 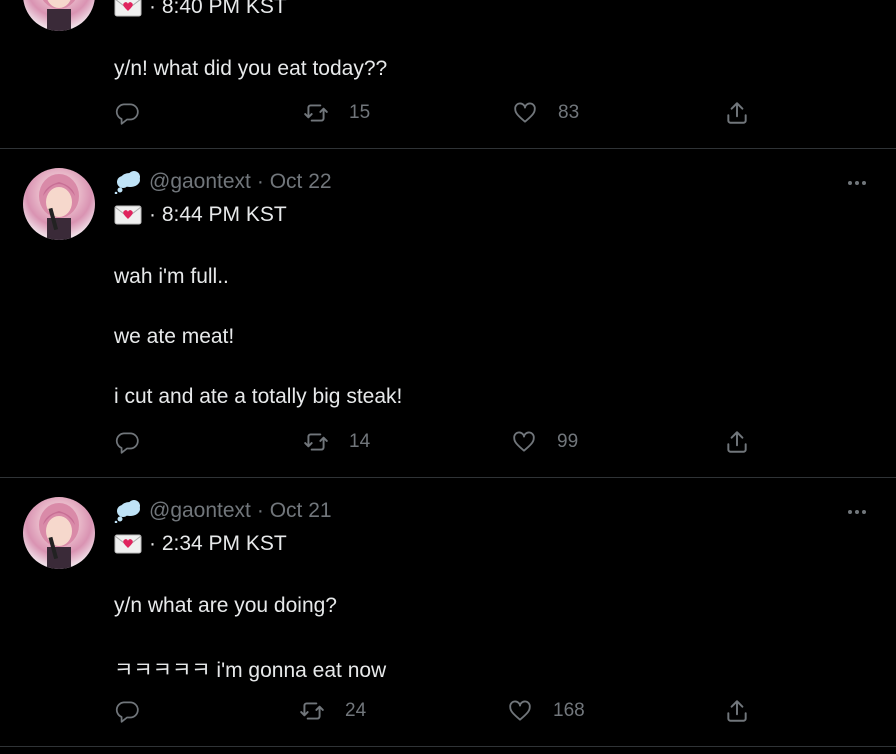 I want to click on retweet-button: 15, so click(x=336, y=113).